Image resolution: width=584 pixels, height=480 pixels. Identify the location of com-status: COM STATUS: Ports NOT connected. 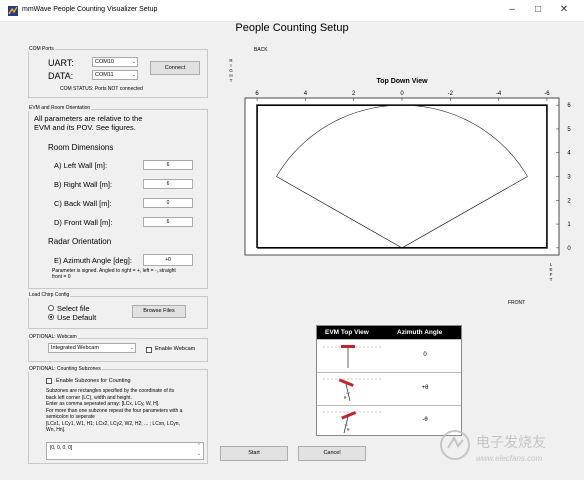
(101, 89).